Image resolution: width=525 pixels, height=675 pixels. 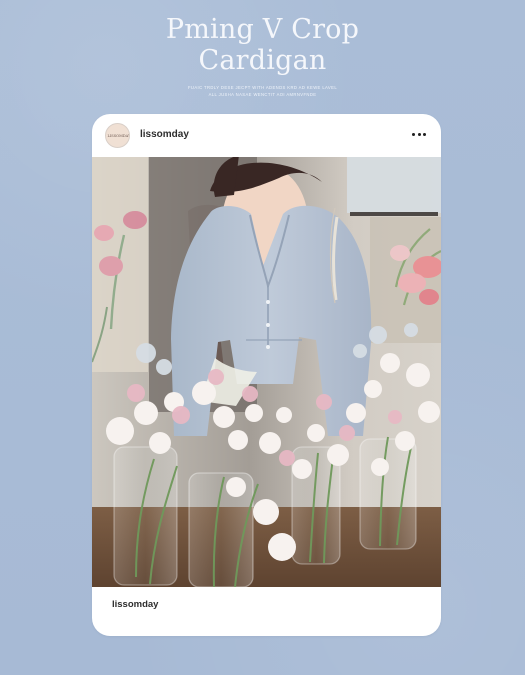 I want to click on avatar: LISSOMDAY, so click(x=117, y=135).